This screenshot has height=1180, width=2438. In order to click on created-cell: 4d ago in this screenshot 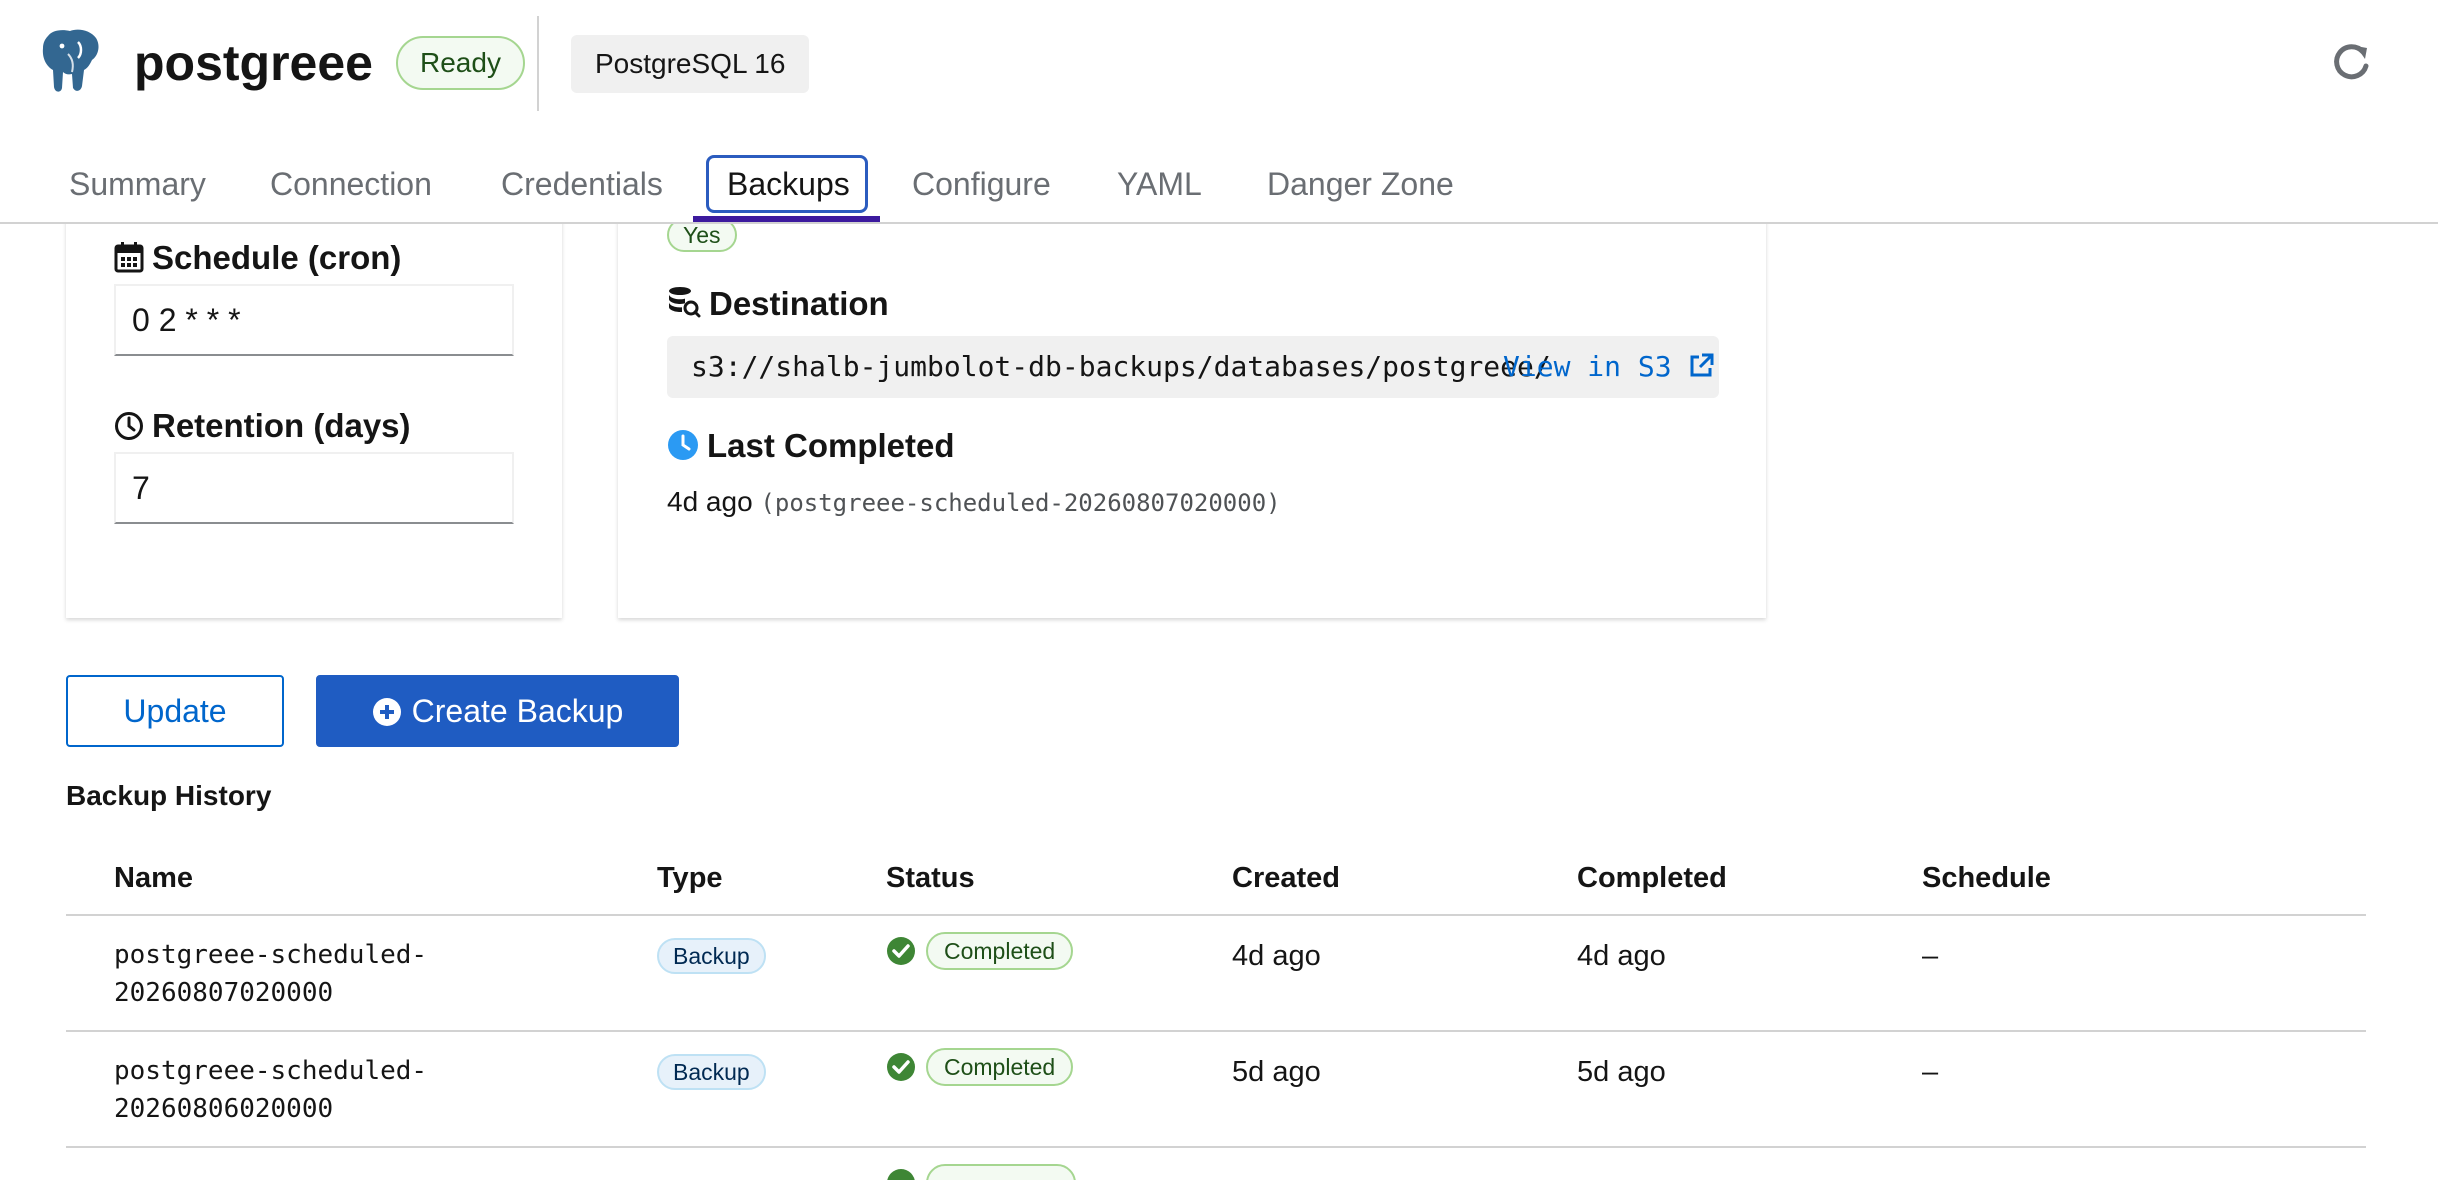, I will do `click(1276, 956)`.